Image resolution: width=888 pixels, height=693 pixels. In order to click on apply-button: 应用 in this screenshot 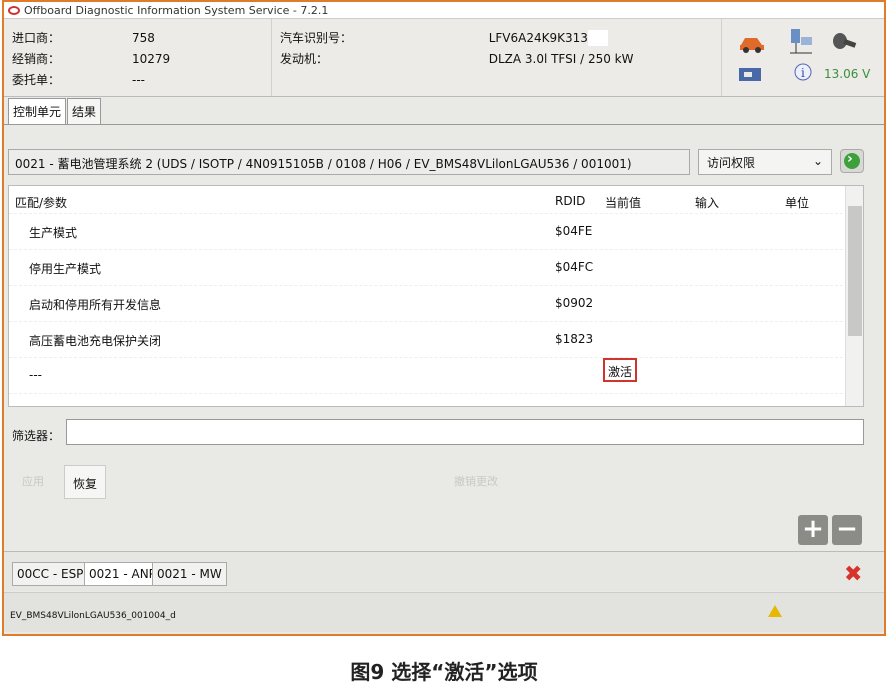, I will do `click(33, 481)`.